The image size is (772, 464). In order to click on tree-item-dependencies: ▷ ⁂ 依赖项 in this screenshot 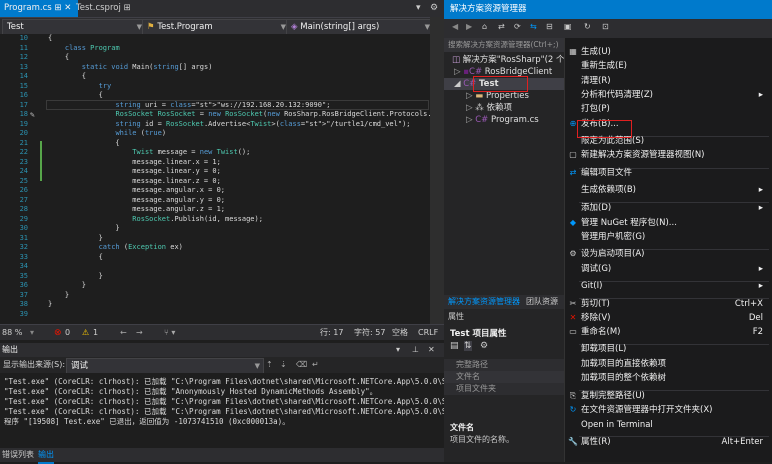, I will do `click(489, 108)`.